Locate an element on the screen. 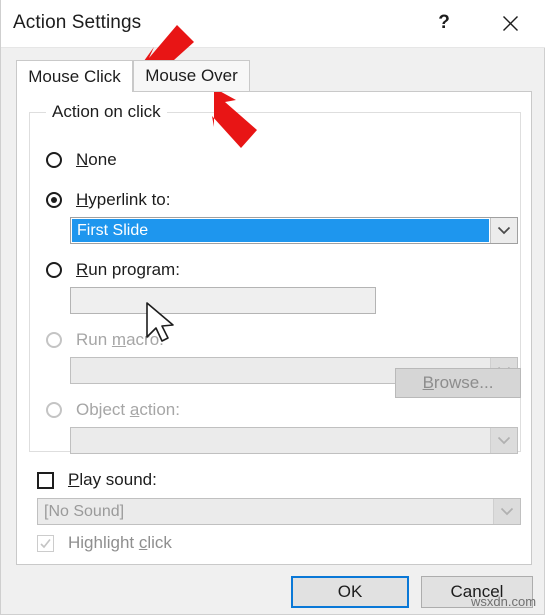  hyperlink-to-value: First Slide is located at coordinates (280, 230).